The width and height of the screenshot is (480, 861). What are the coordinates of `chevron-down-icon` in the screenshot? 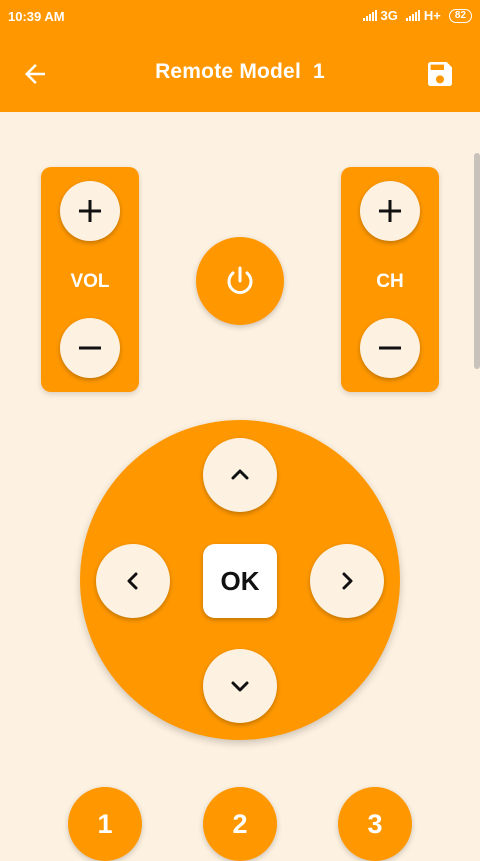 It's located at (240, 686).